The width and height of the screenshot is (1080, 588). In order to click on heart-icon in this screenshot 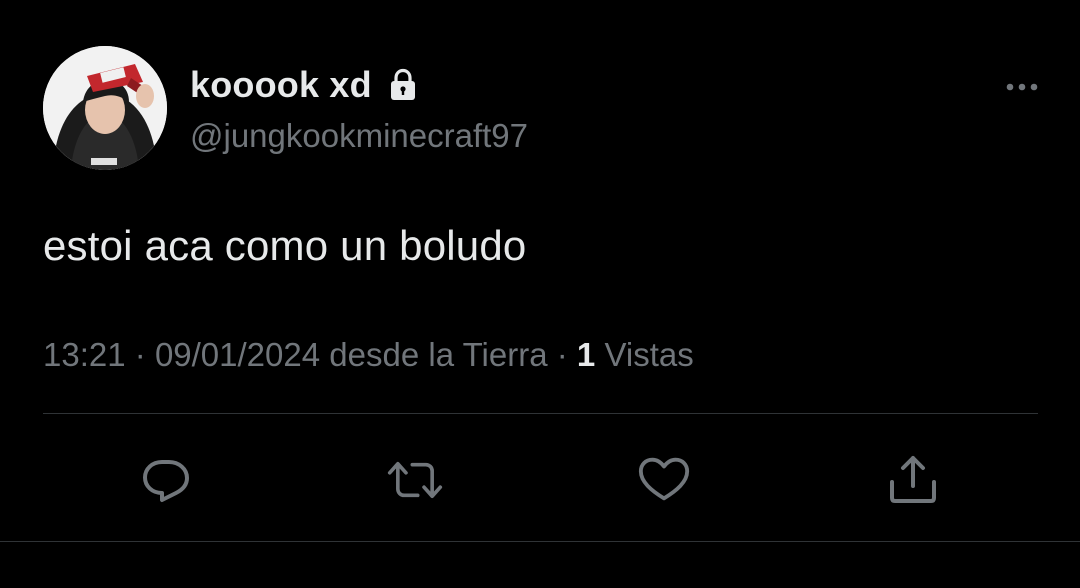, I will do `click(664, 479)`.